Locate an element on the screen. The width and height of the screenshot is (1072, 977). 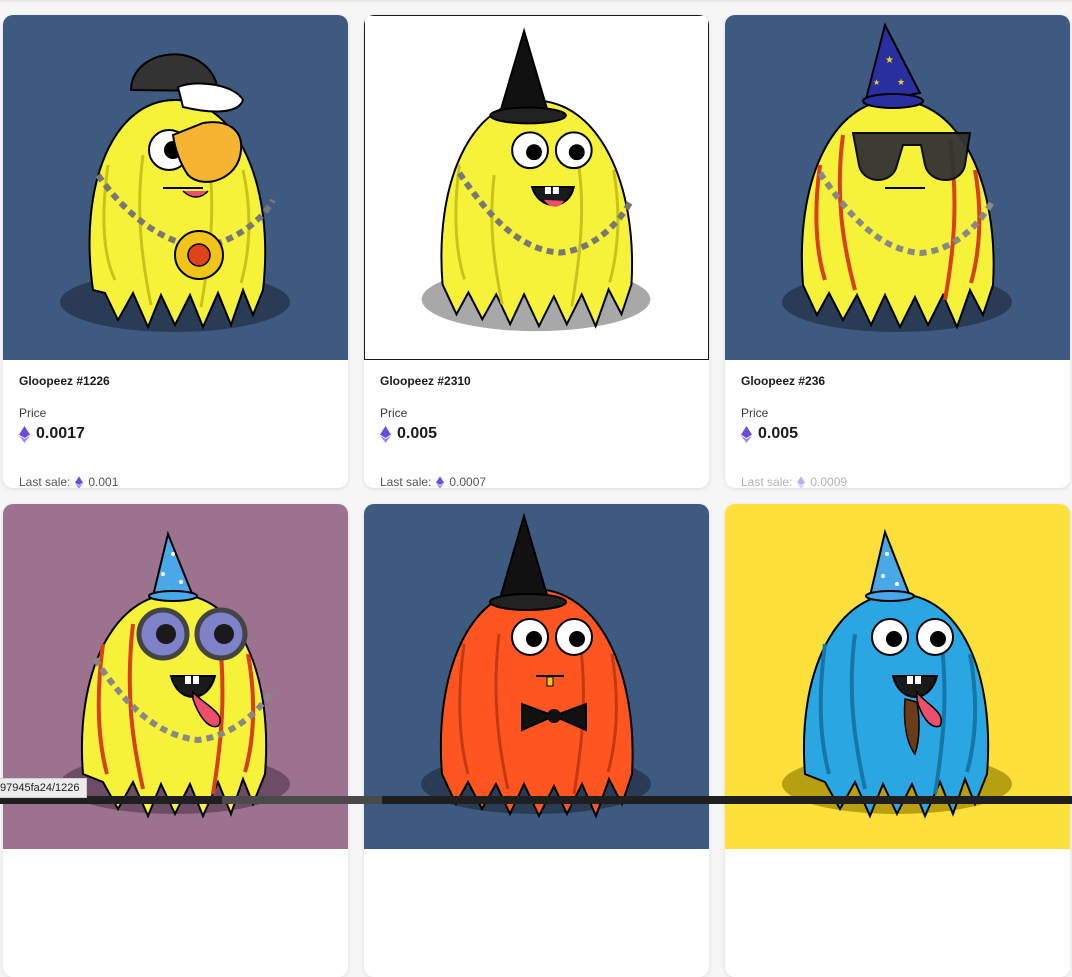
horizontal-scrollbar is located at coordinates (536, 800).